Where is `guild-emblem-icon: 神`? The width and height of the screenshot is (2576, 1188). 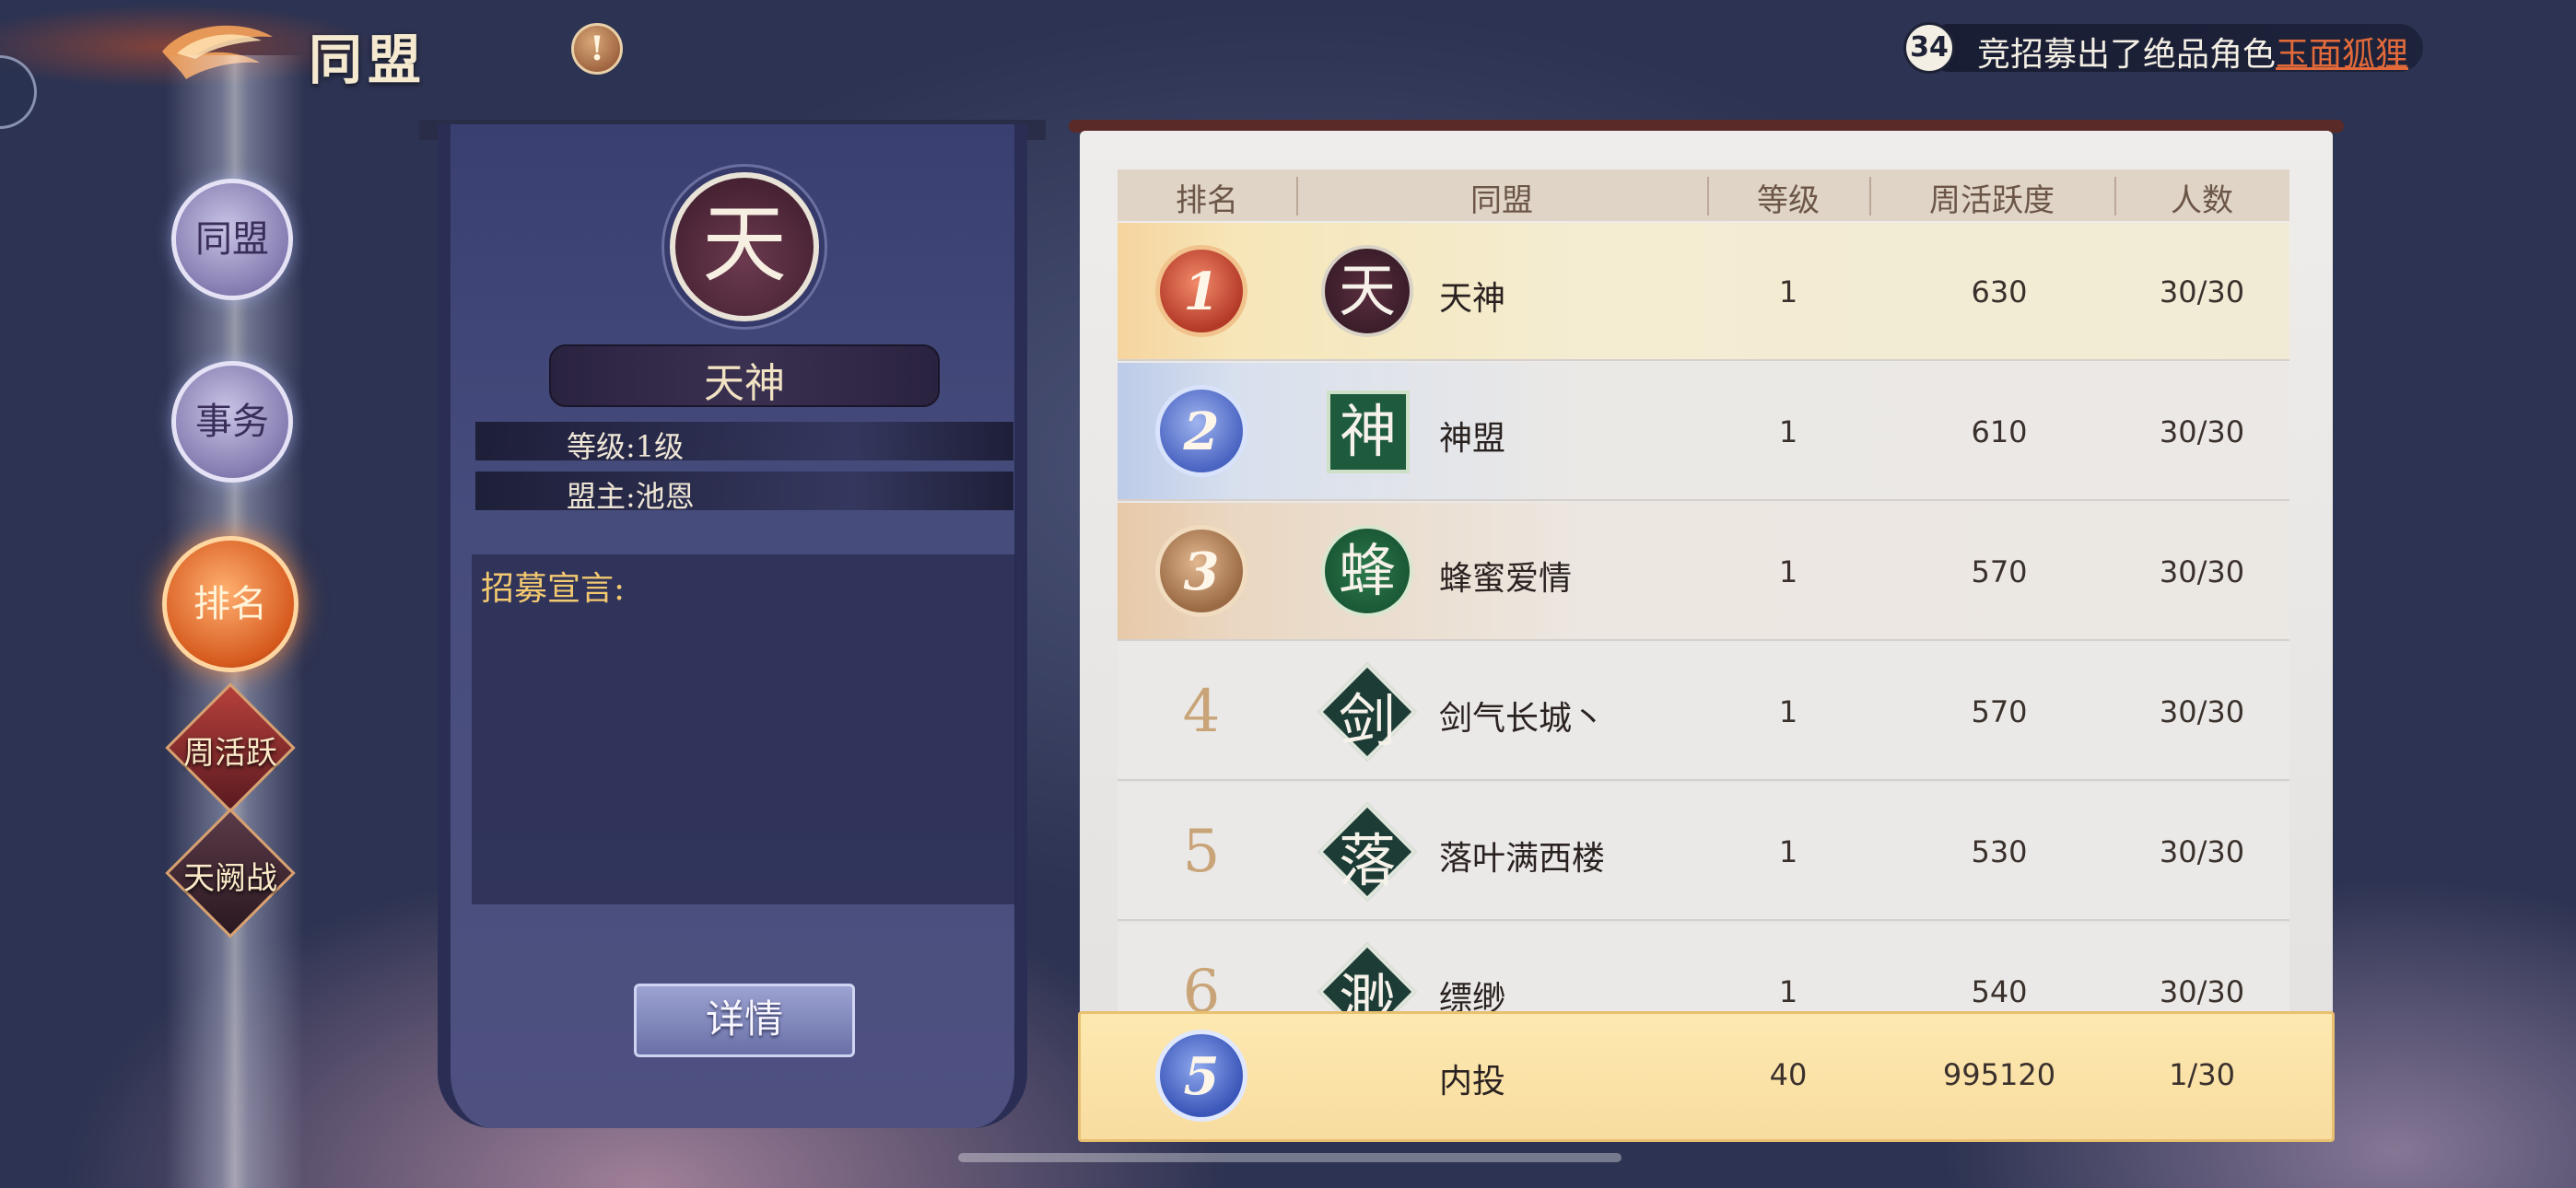 guild-emblem-icon: 神 is located at coordinates (1368, 431).